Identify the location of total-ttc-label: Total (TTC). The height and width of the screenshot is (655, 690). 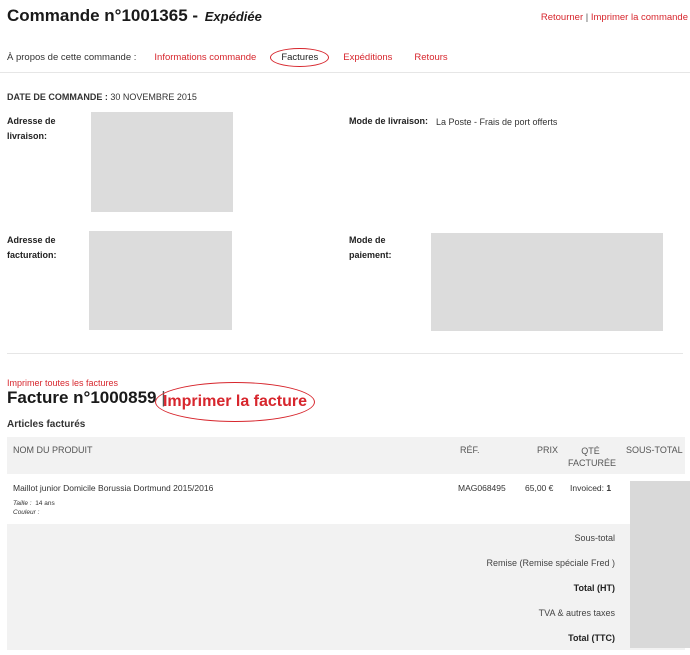
(591, 638).